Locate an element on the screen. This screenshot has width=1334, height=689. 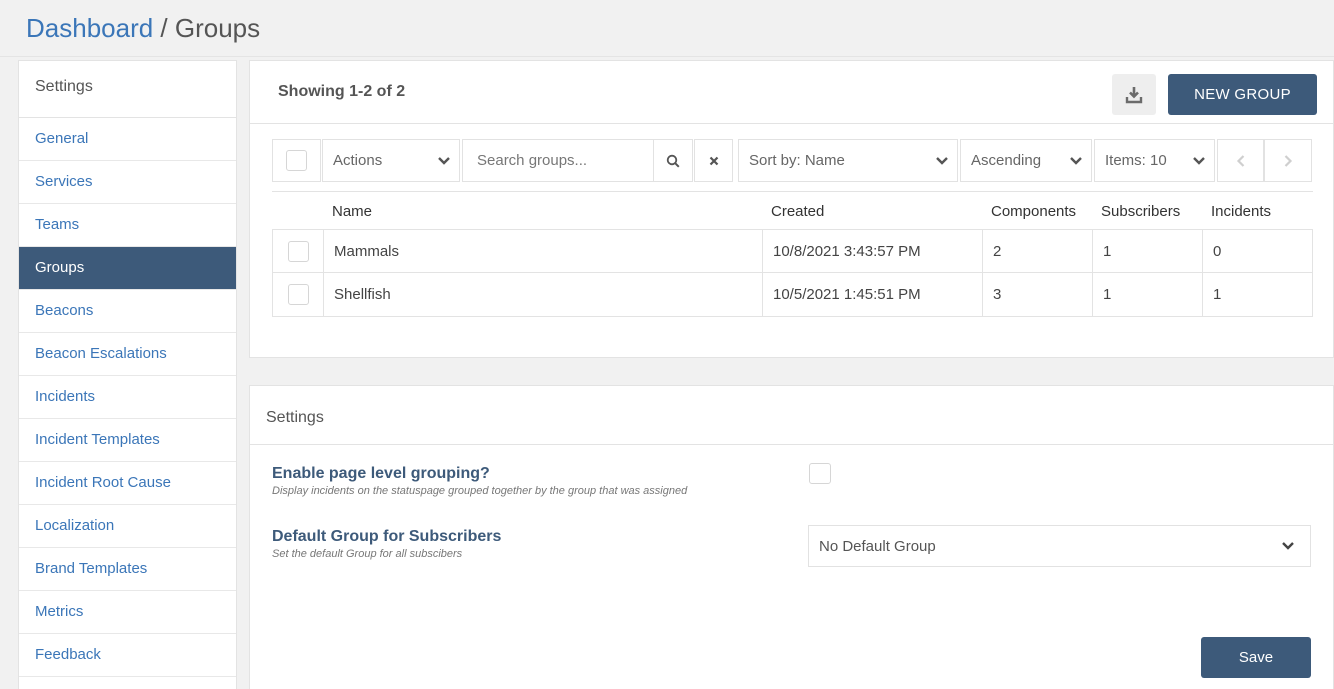
table-row: Mammals 10/8/2021 3:43:57 PM 2 1 0 is located at coordinates (792, 251).